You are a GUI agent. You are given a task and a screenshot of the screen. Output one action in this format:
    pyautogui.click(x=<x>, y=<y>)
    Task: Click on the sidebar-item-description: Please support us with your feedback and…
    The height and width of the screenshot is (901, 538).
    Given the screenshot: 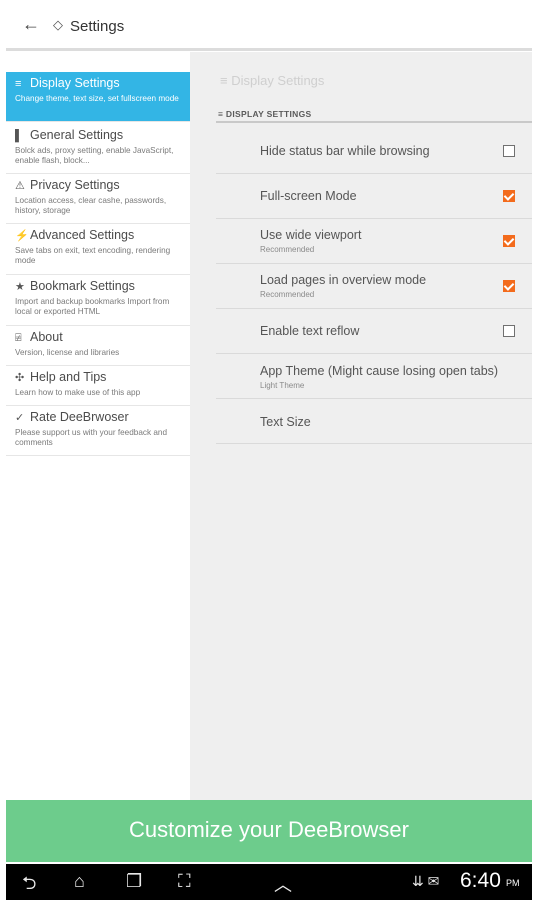 What is the action you would take?
    pyautogui.click(x=91, y=437)
    